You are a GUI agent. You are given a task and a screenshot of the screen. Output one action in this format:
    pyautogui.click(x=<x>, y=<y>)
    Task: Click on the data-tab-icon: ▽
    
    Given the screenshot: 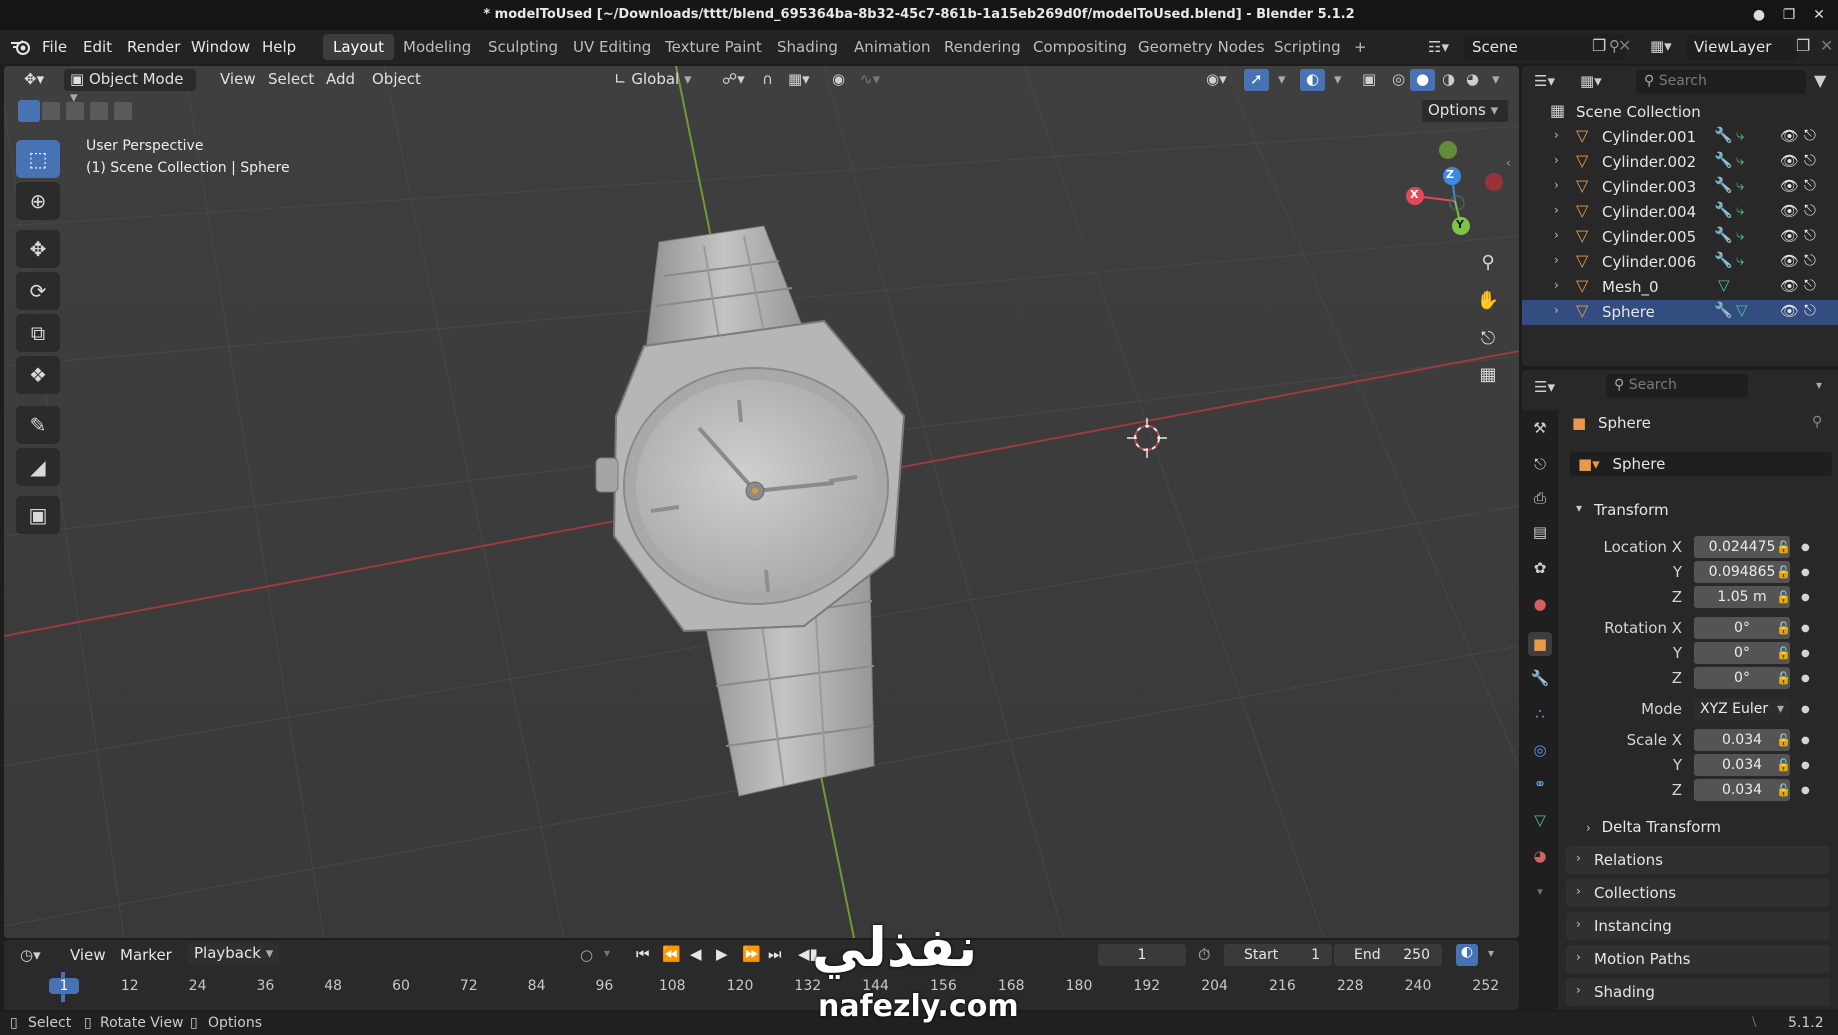 What is the action you would take?
    pyautogui.click(x=1540, y=820)
    